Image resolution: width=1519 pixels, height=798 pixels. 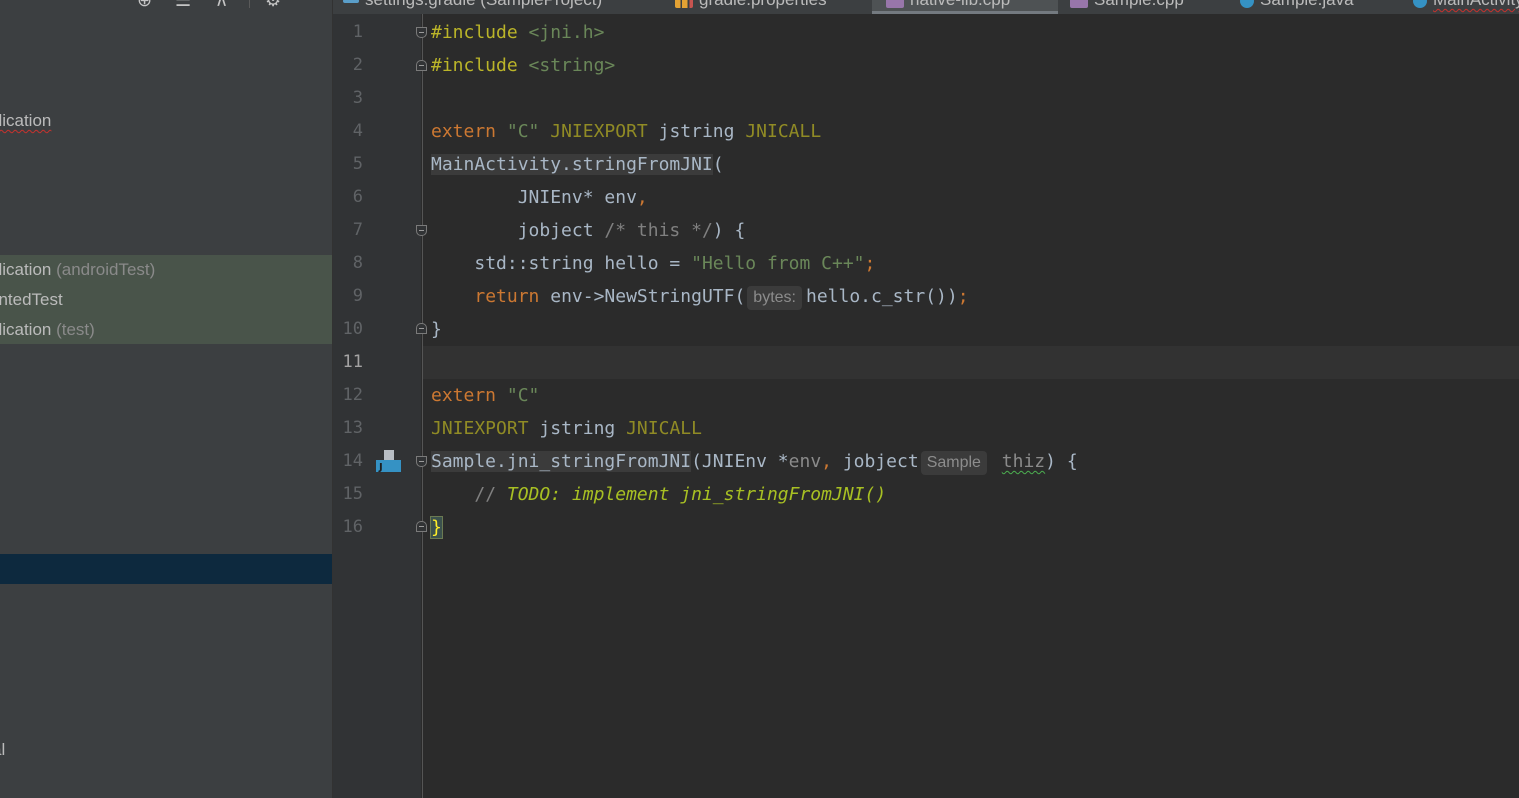 I want to click on comment: //, so click(x=490, y=494).